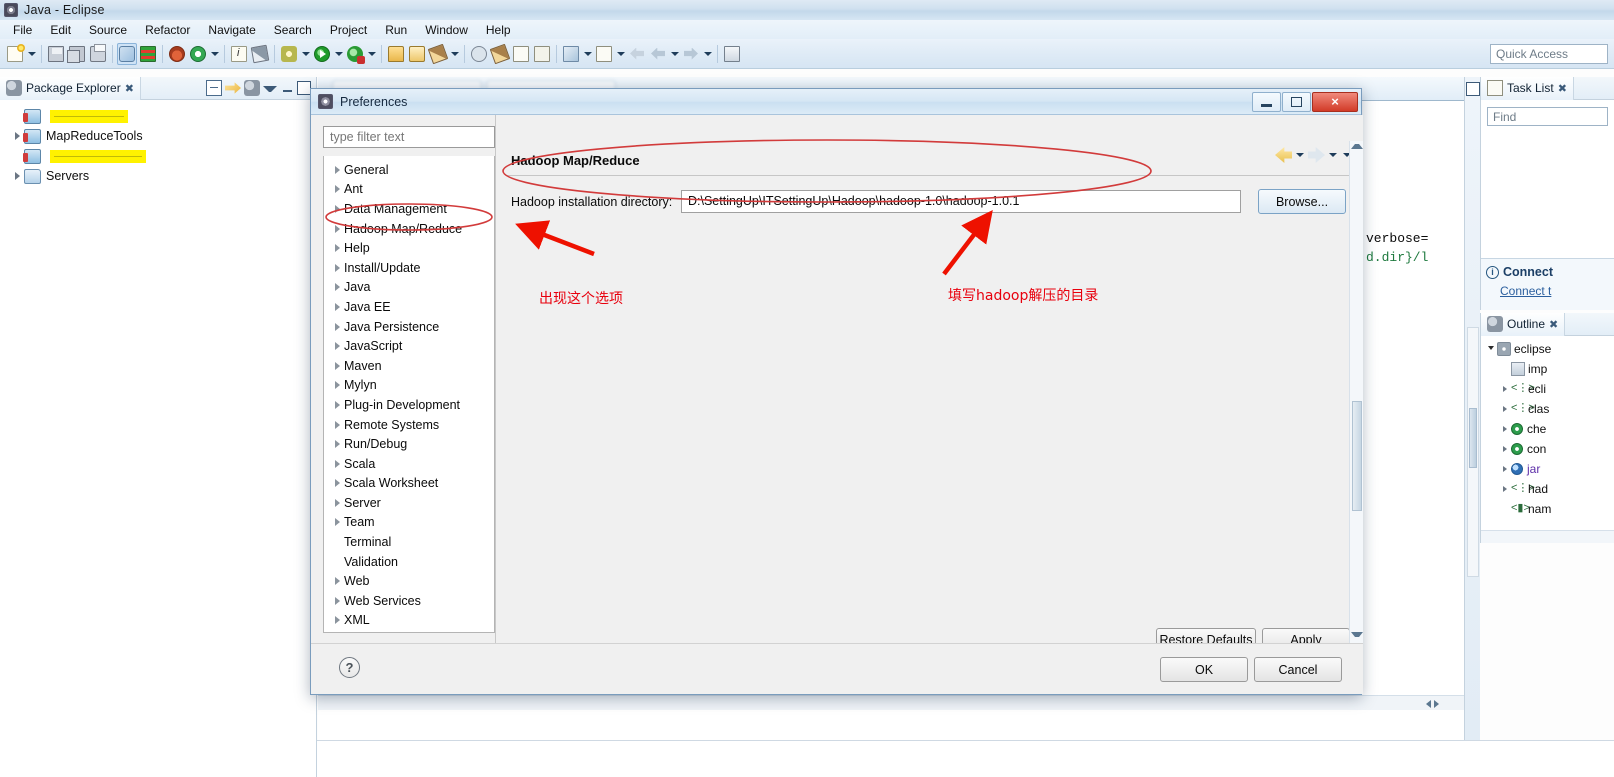 The height and width of the screenshot is (777, 1614). Describe the element at coordinates (233, 88) in the screenshot. I see `link-with-editor-icon` at that location.